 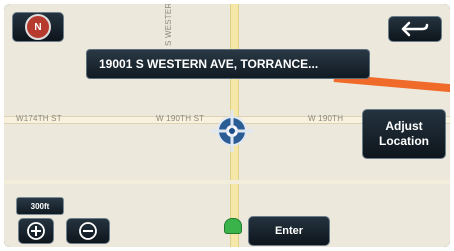 I want to click on street-label-west-center: W 190TH ST, so click(x=180, y=118).